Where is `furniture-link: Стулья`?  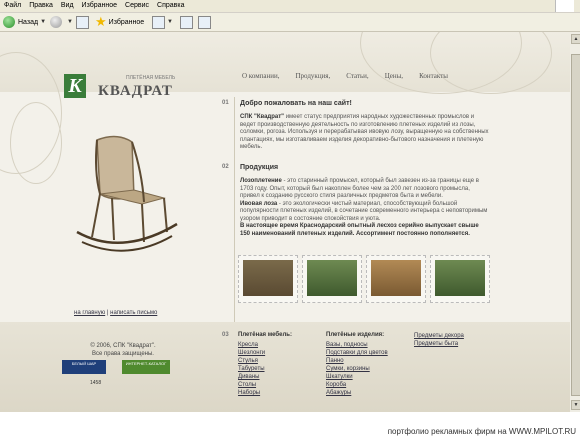
furniture-link: Стулья is located at coordinates (251, 361).